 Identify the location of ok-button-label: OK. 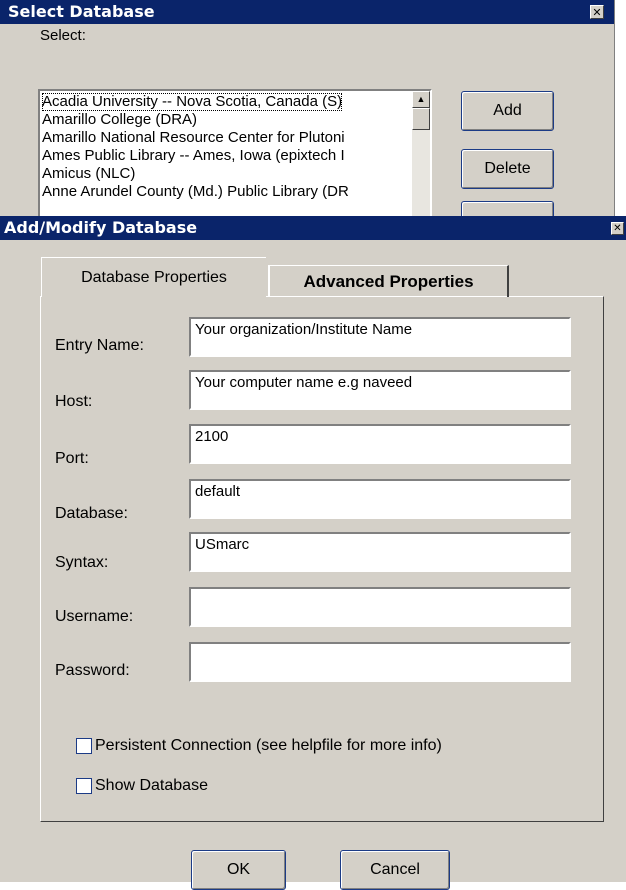
(238, 869).